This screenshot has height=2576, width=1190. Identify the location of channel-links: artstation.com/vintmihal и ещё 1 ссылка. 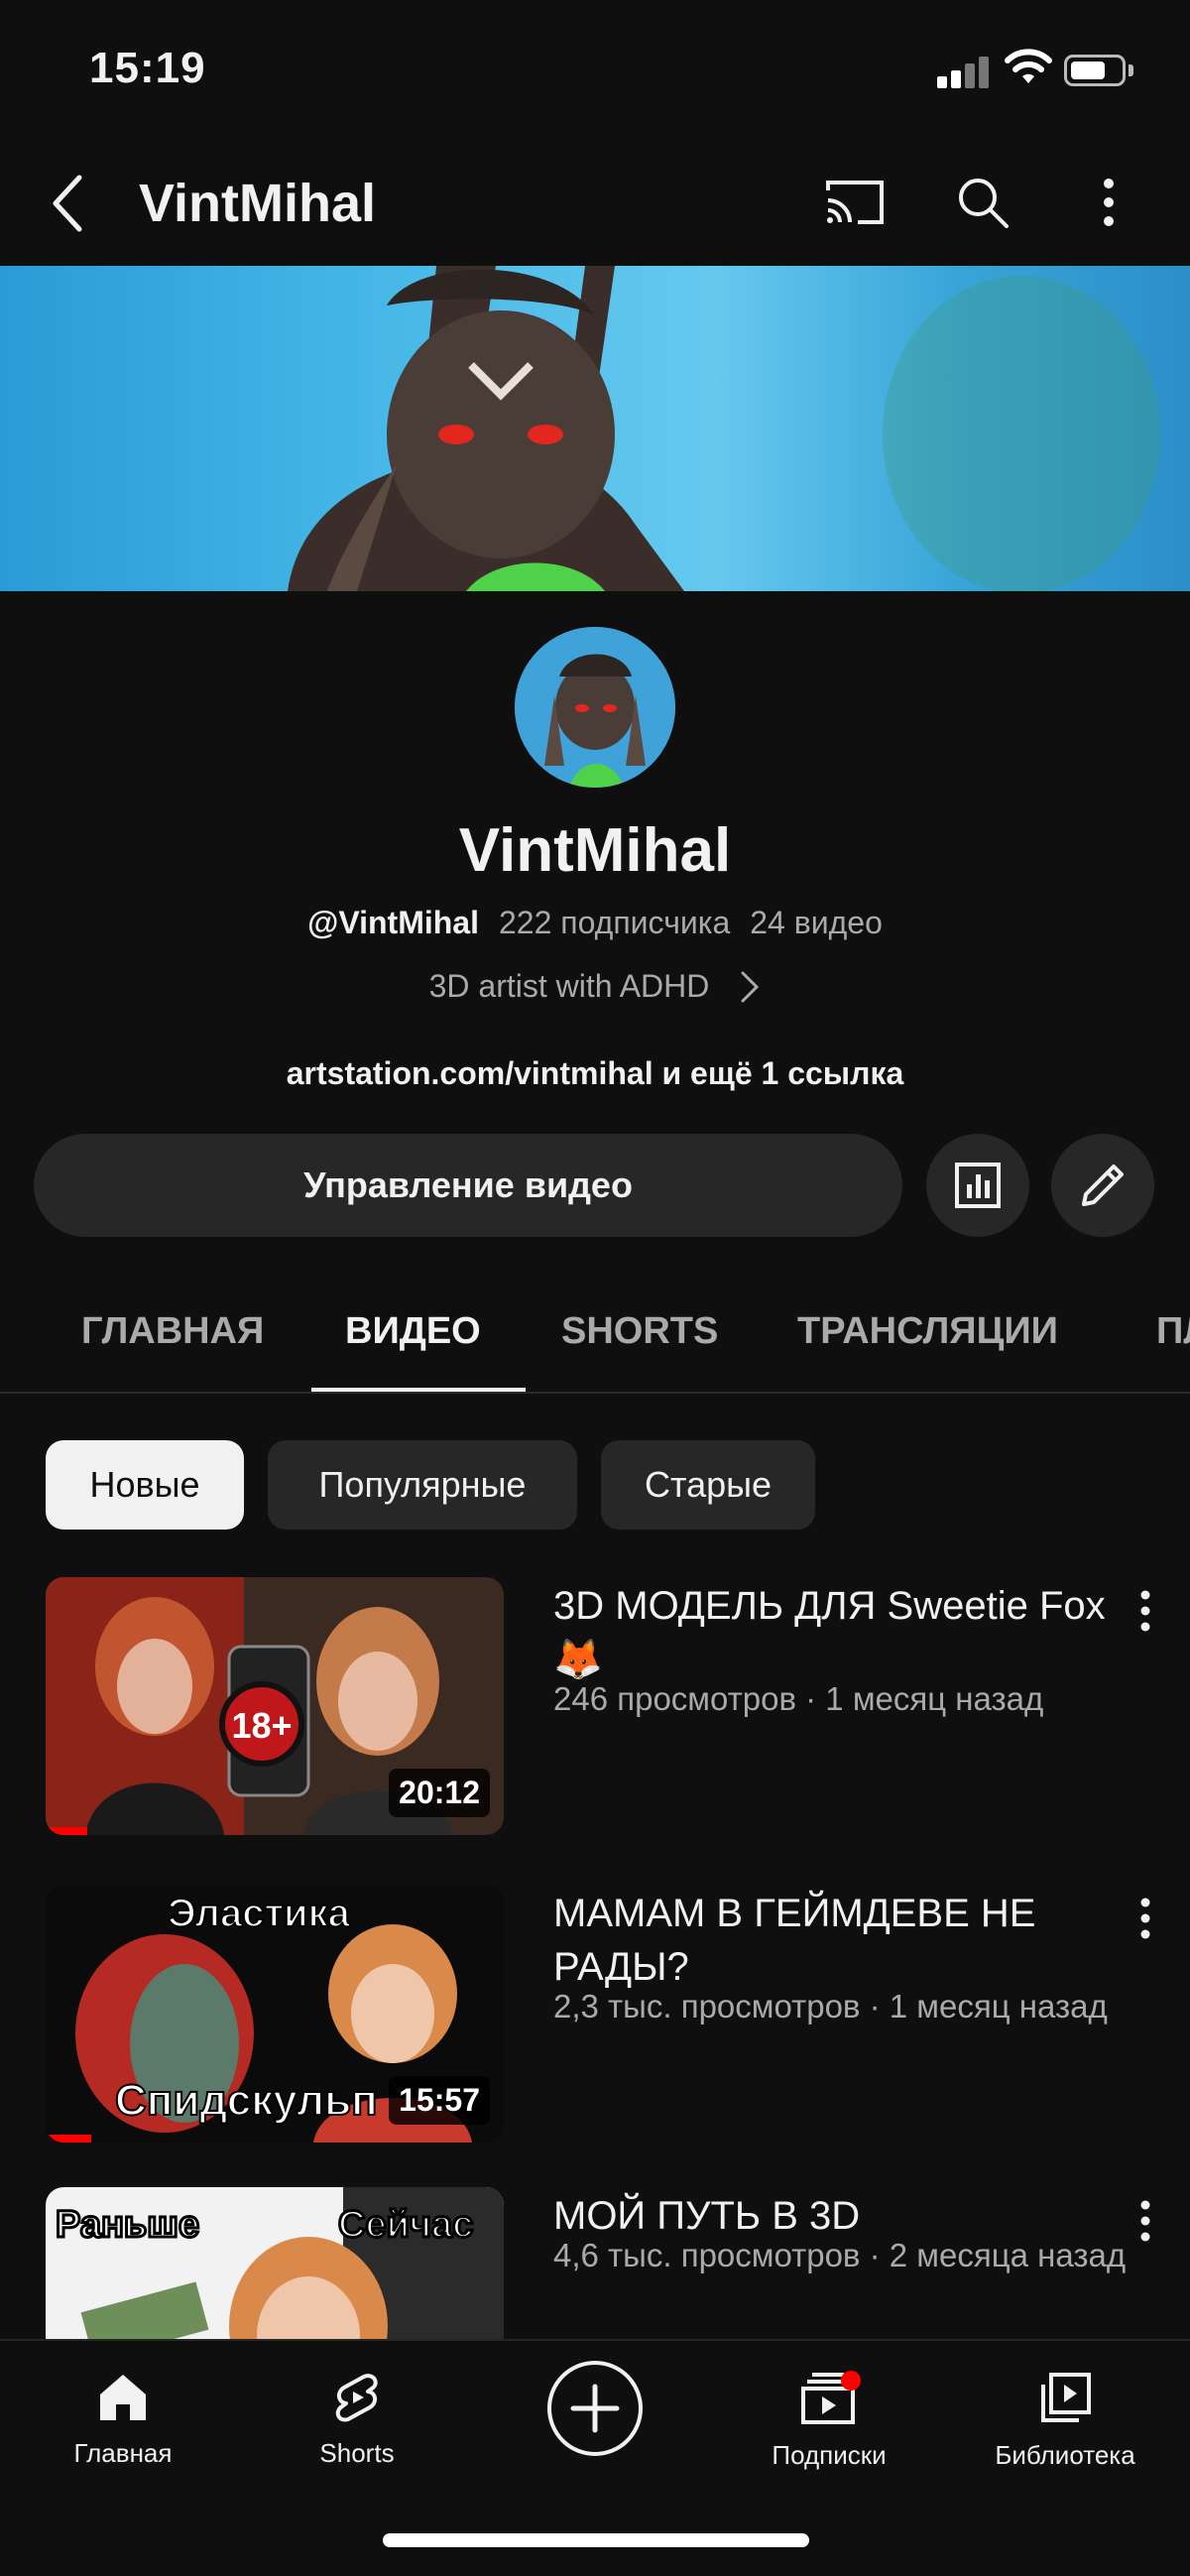
(595, 1073).